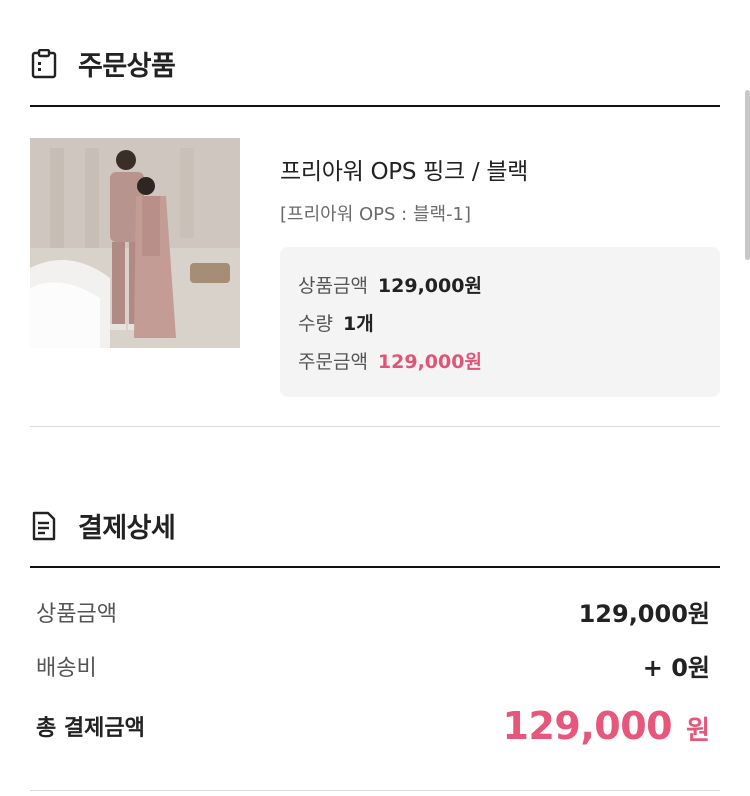 The width and height of the screenshot is (750, 796). What do you see at coordinates (500, 322) in the screenshot?
I see `product-price-box: 상품금액 129,000원 수량 1개 주문금액 129,000원` at bounding box center [500, 322].